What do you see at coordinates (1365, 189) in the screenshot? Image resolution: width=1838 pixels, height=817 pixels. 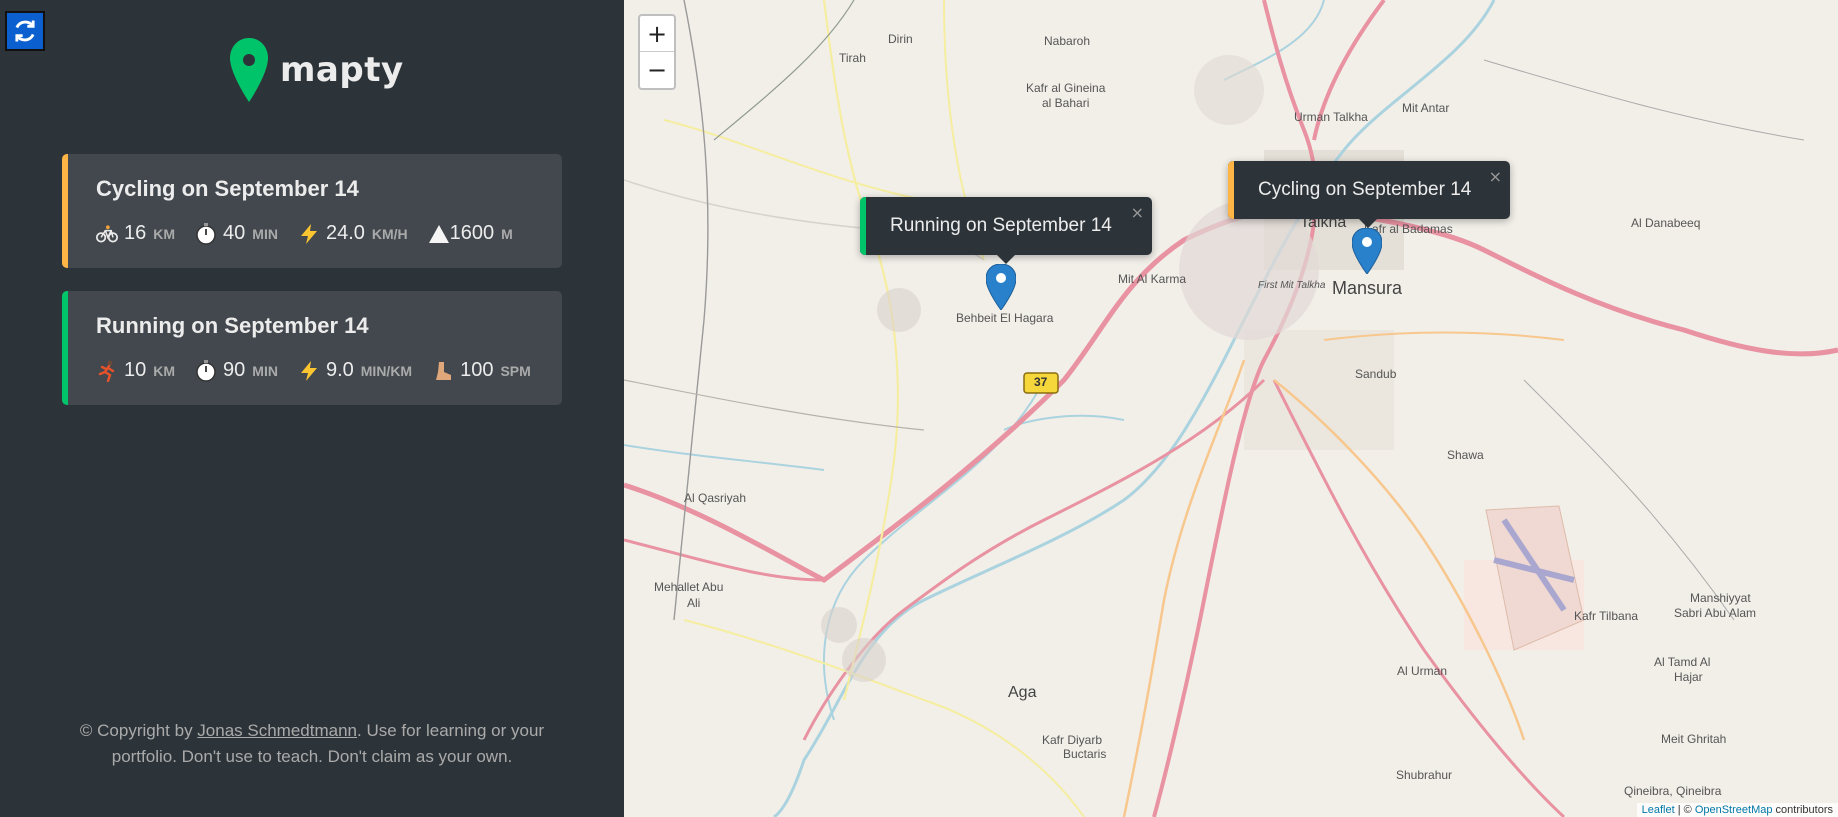 I see `popup-text: Cycling on September 14` at bounding box center [1365, 189].